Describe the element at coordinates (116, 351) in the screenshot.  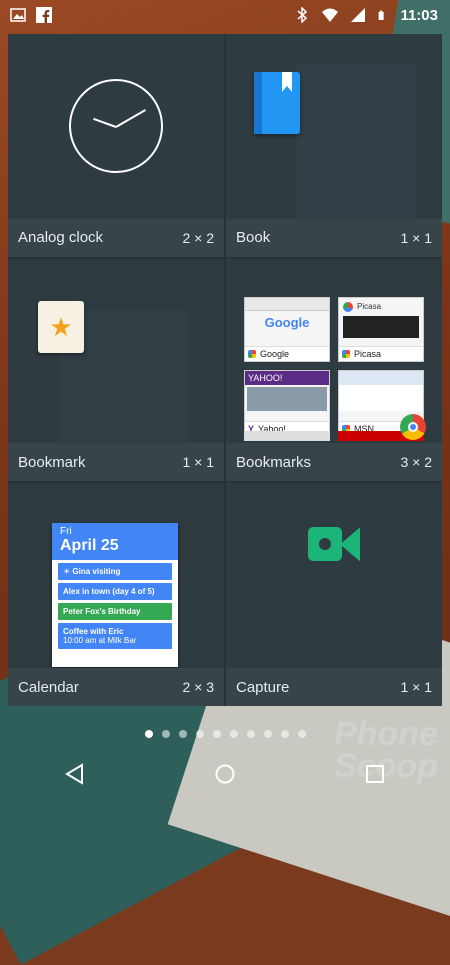
I see `widget-preview: ★` at that location.